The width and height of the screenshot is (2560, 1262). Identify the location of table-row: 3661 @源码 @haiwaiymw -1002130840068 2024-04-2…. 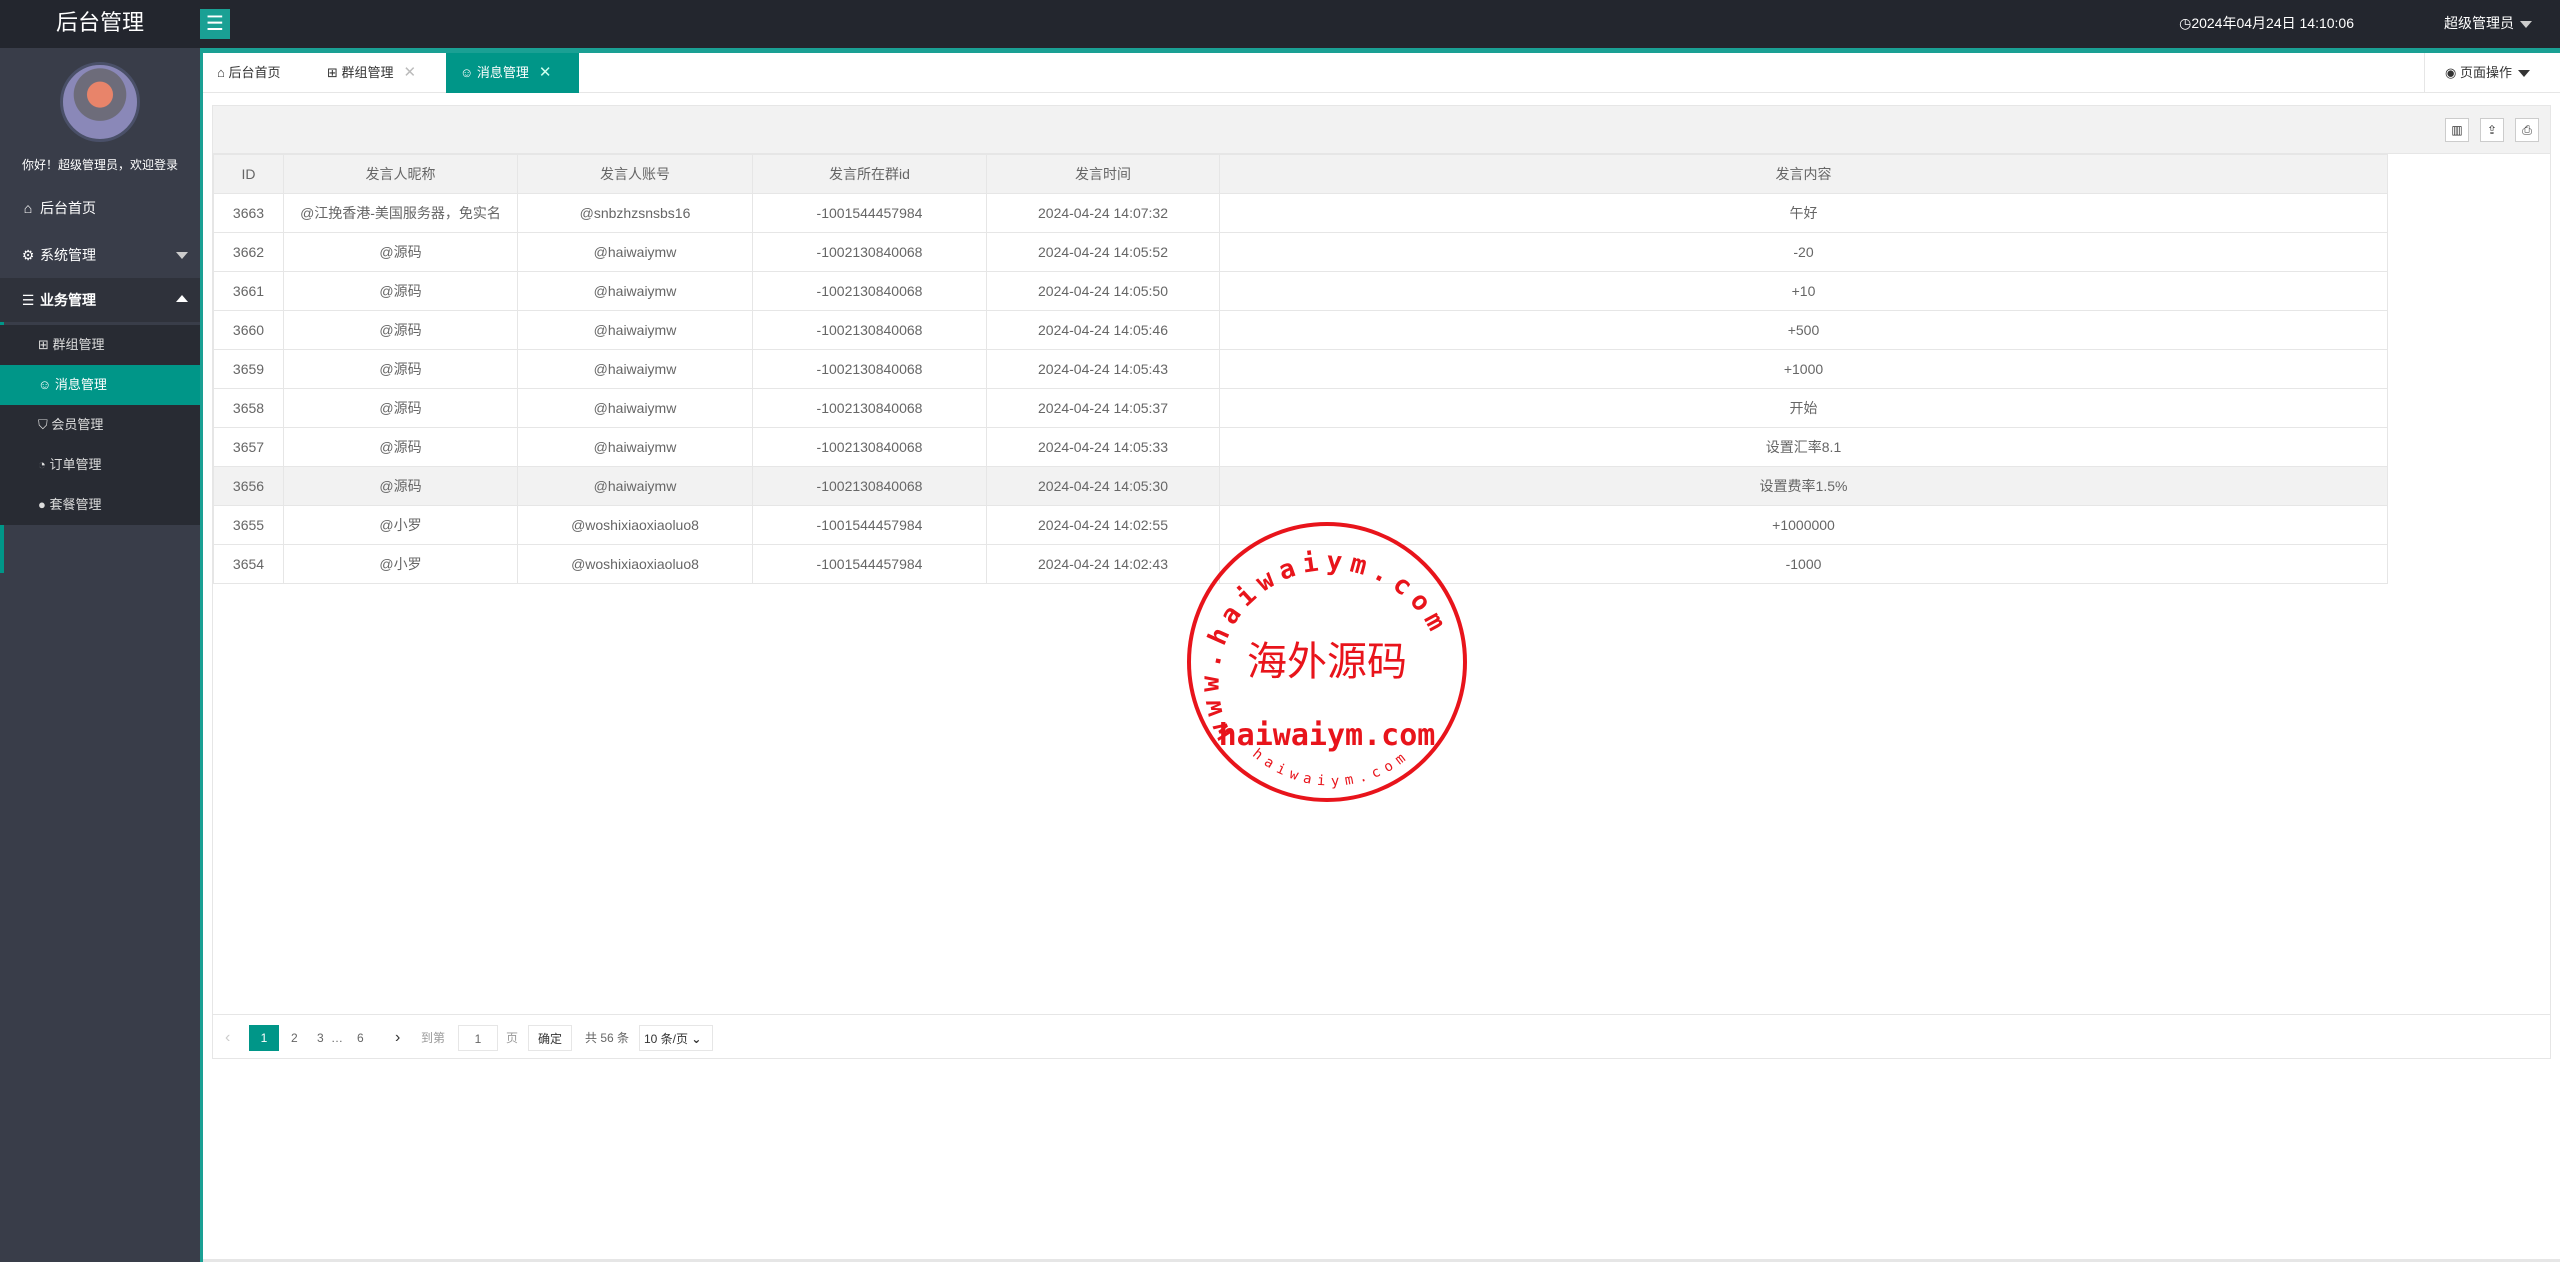
(1300, 291).